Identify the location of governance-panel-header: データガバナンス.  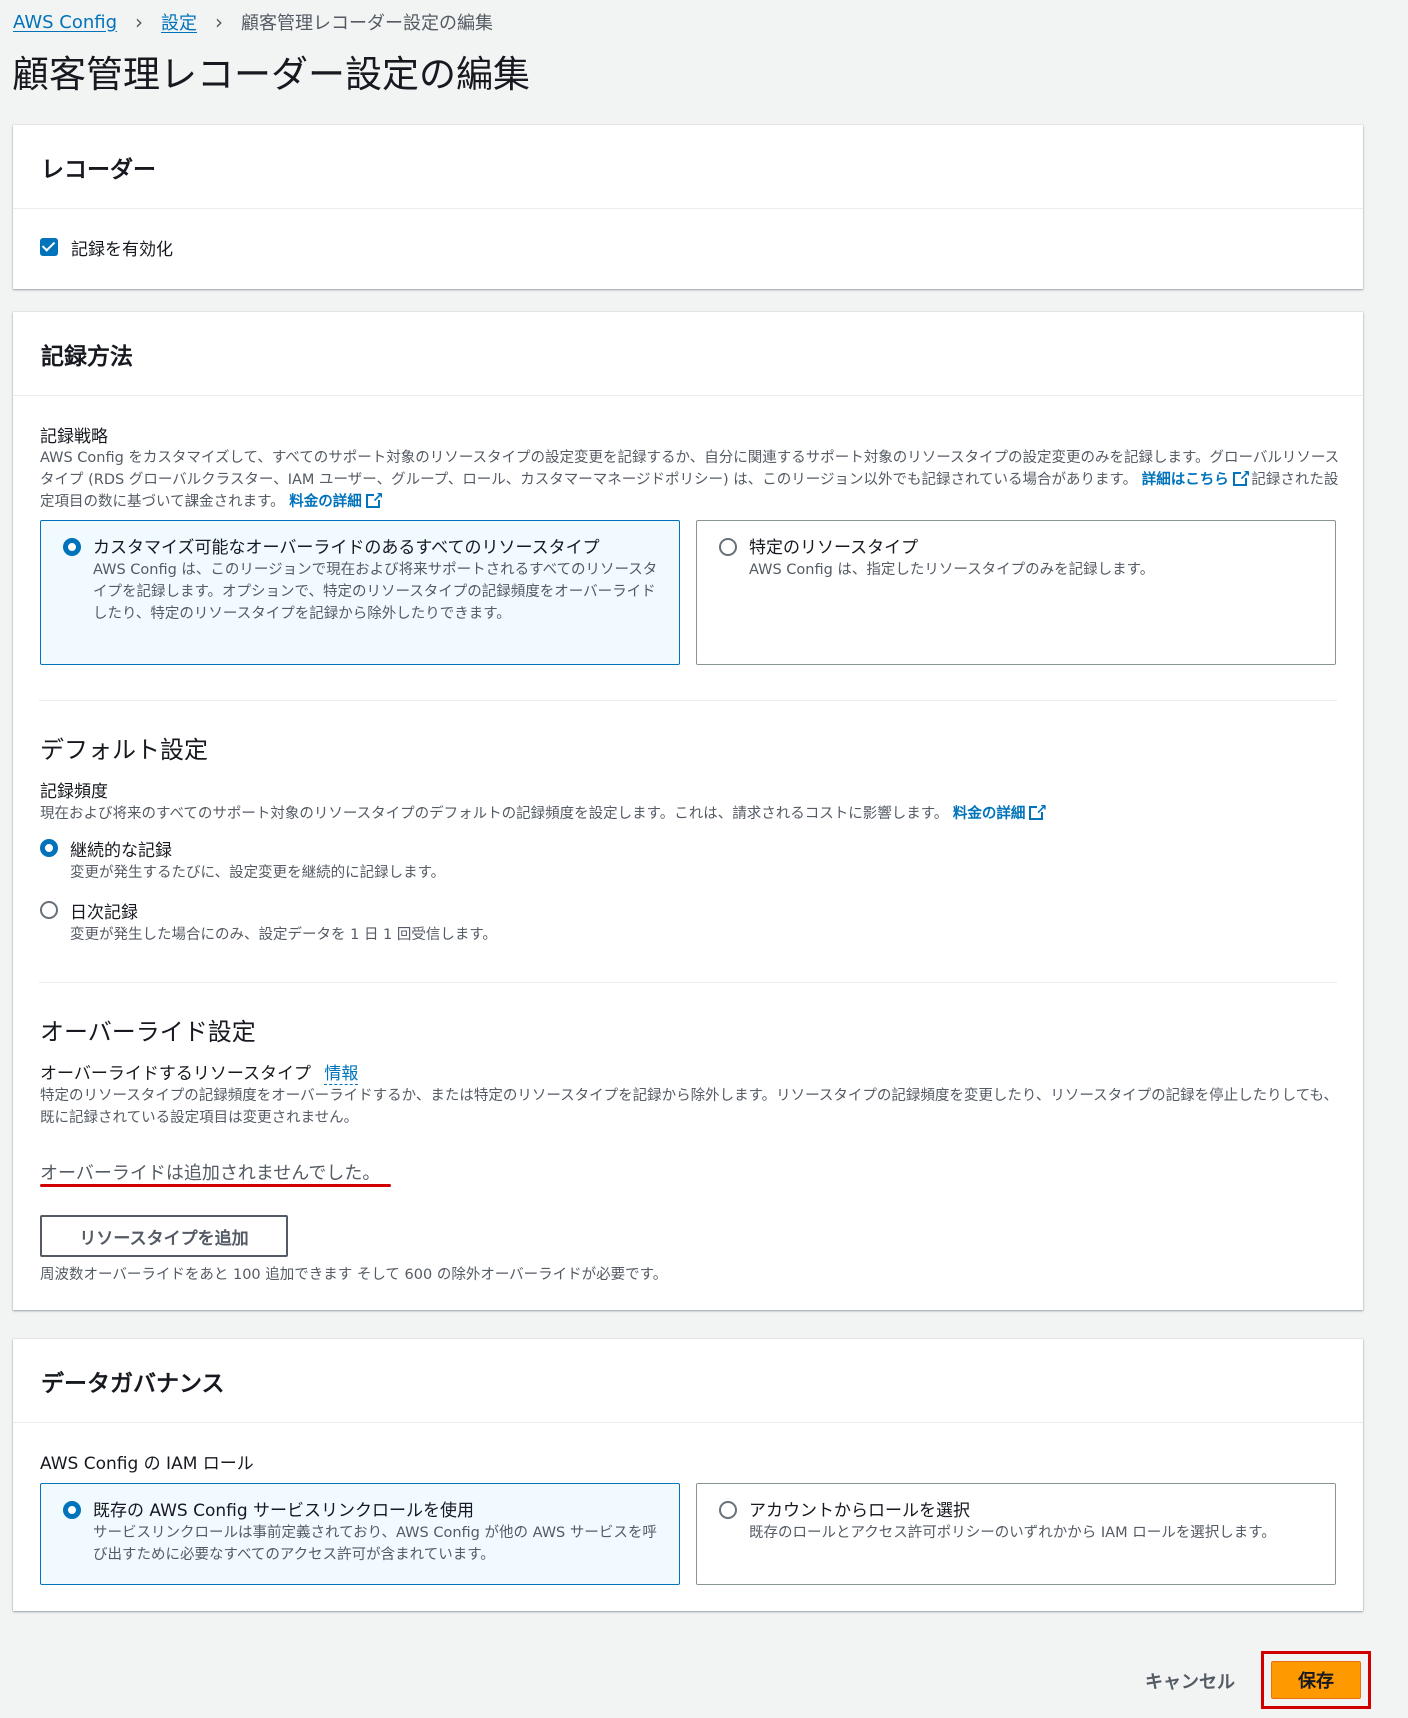
(688, 1381).